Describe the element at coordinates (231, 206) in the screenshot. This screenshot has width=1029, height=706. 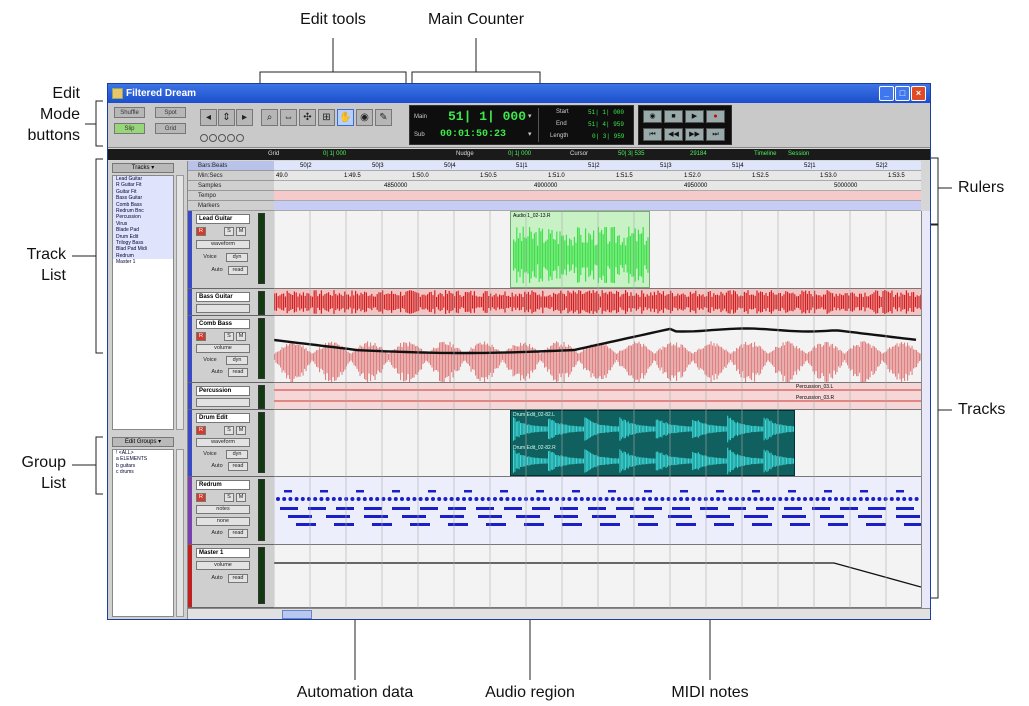
I see `ruler-label-markers: Markers` at that location.